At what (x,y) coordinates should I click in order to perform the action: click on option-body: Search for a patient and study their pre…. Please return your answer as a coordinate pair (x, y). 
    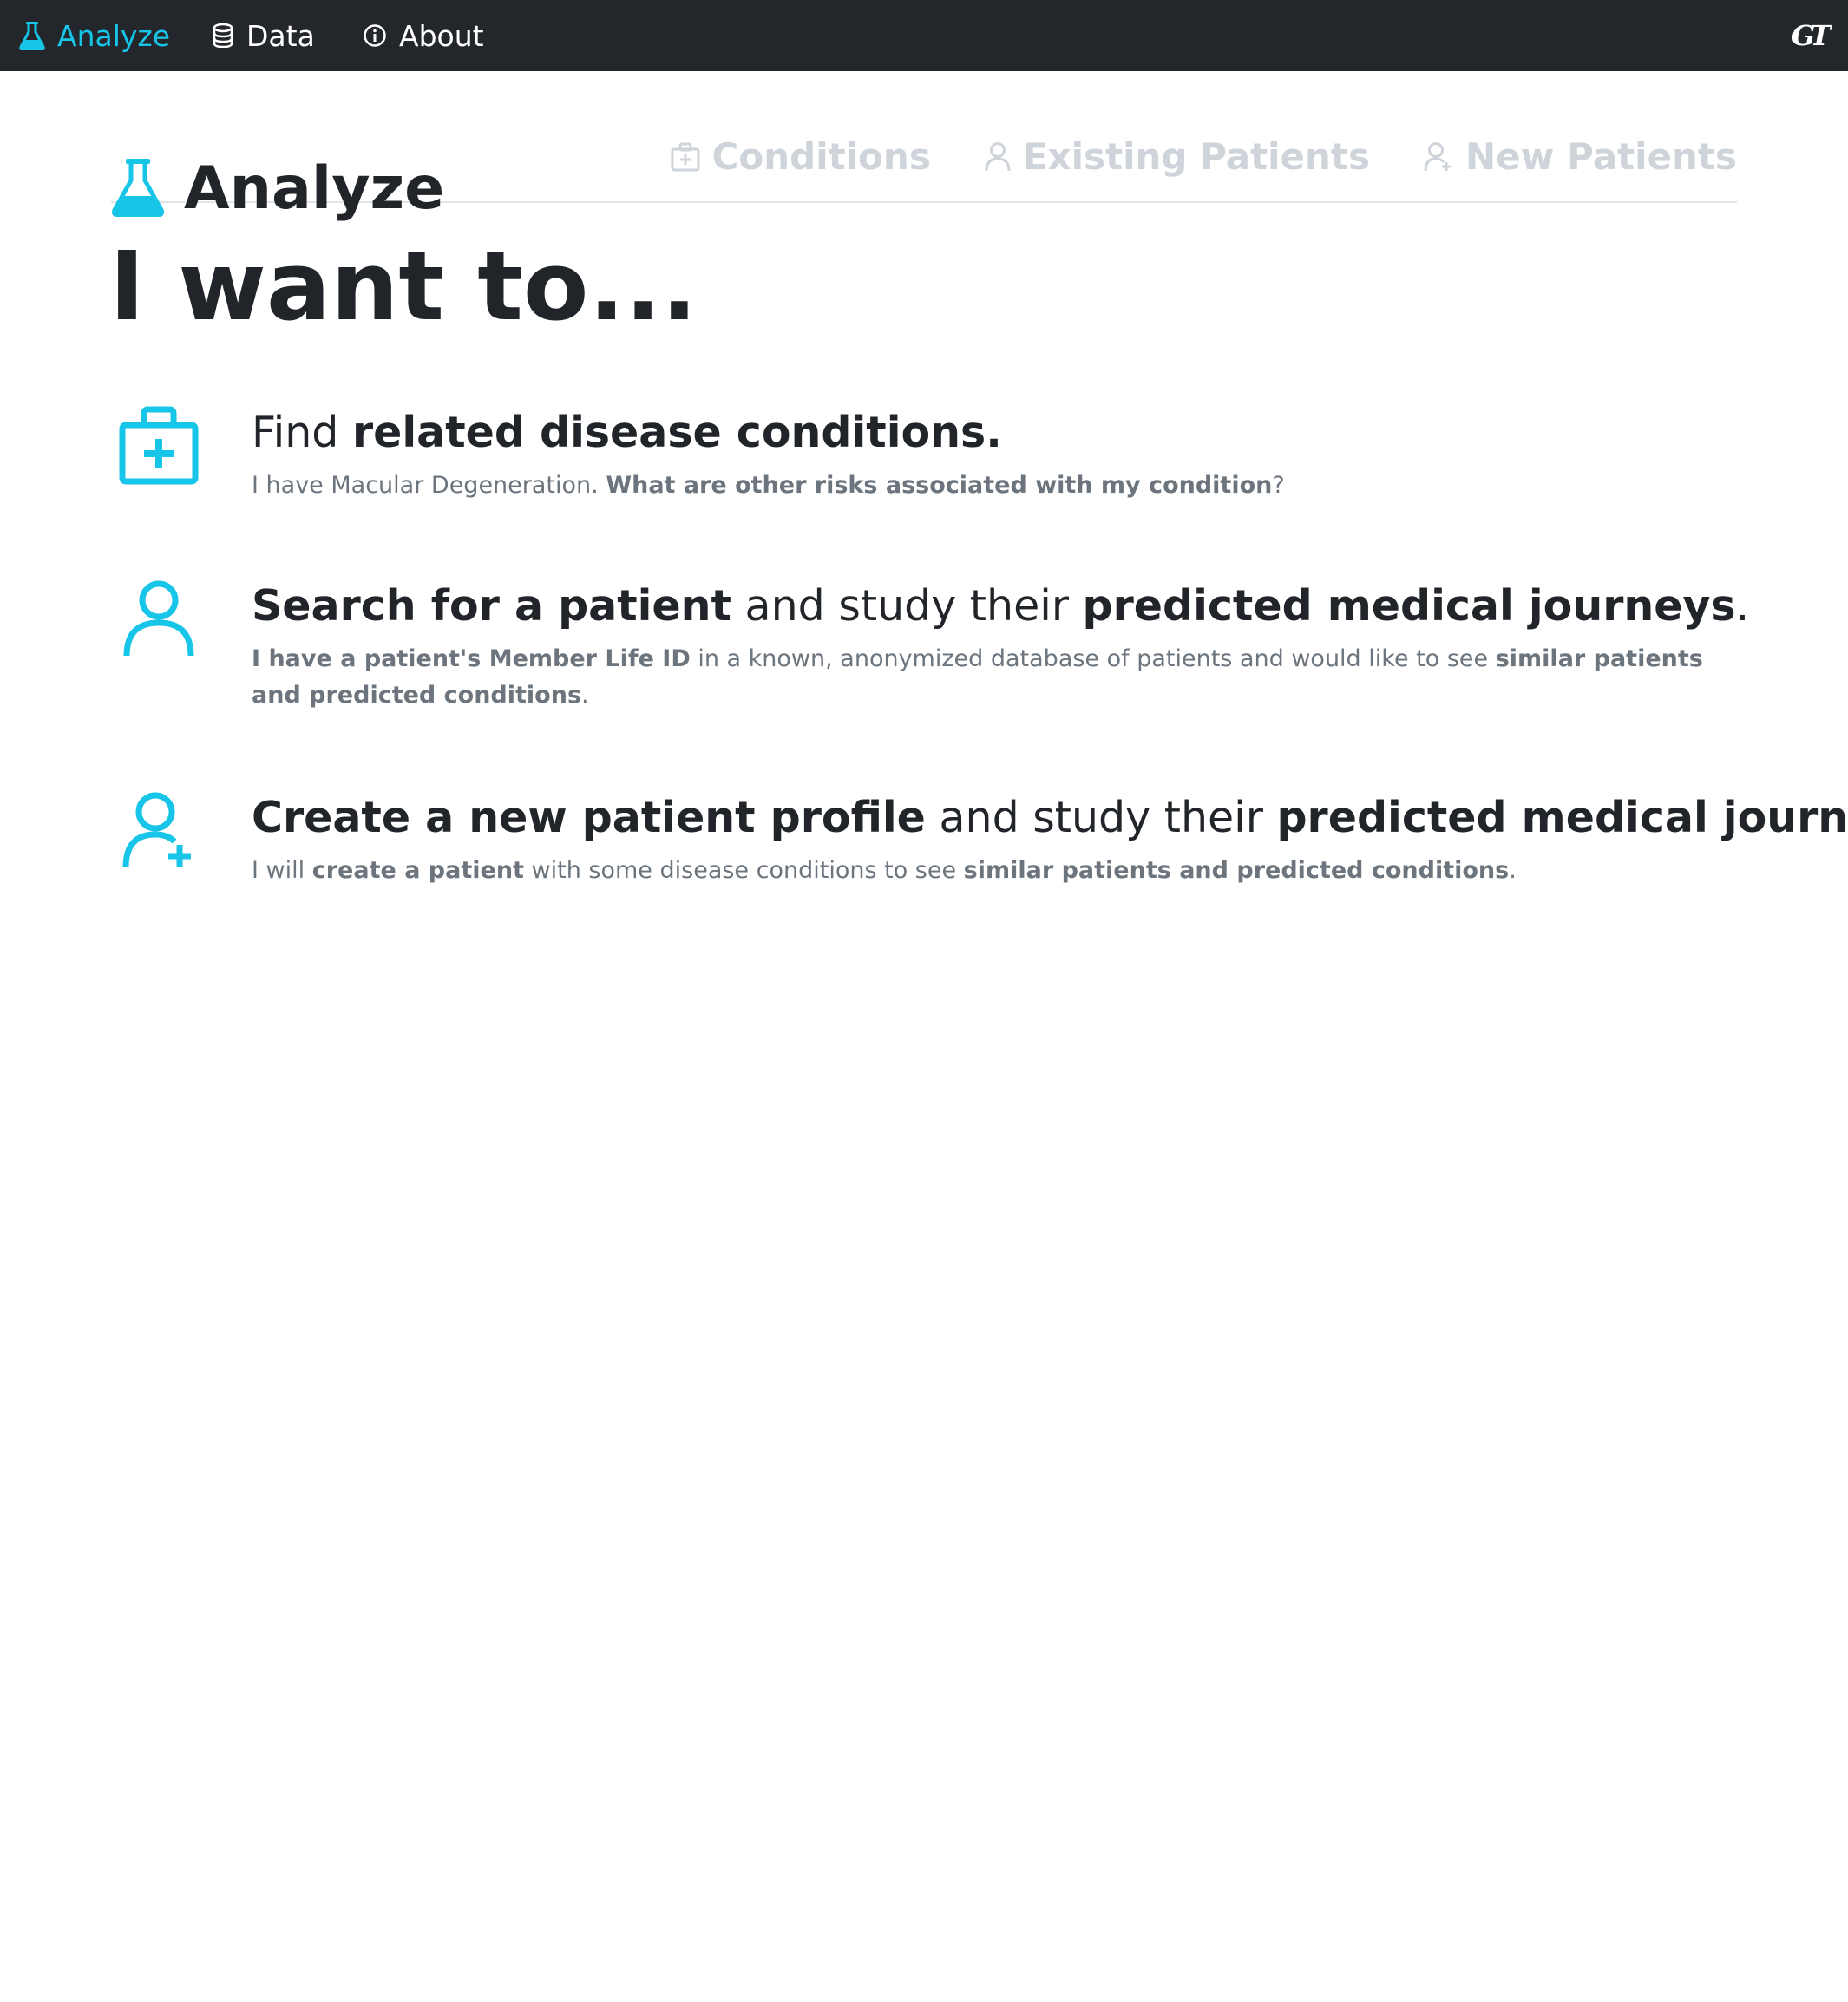
    Looking at the image, I should click on (1000, 647).